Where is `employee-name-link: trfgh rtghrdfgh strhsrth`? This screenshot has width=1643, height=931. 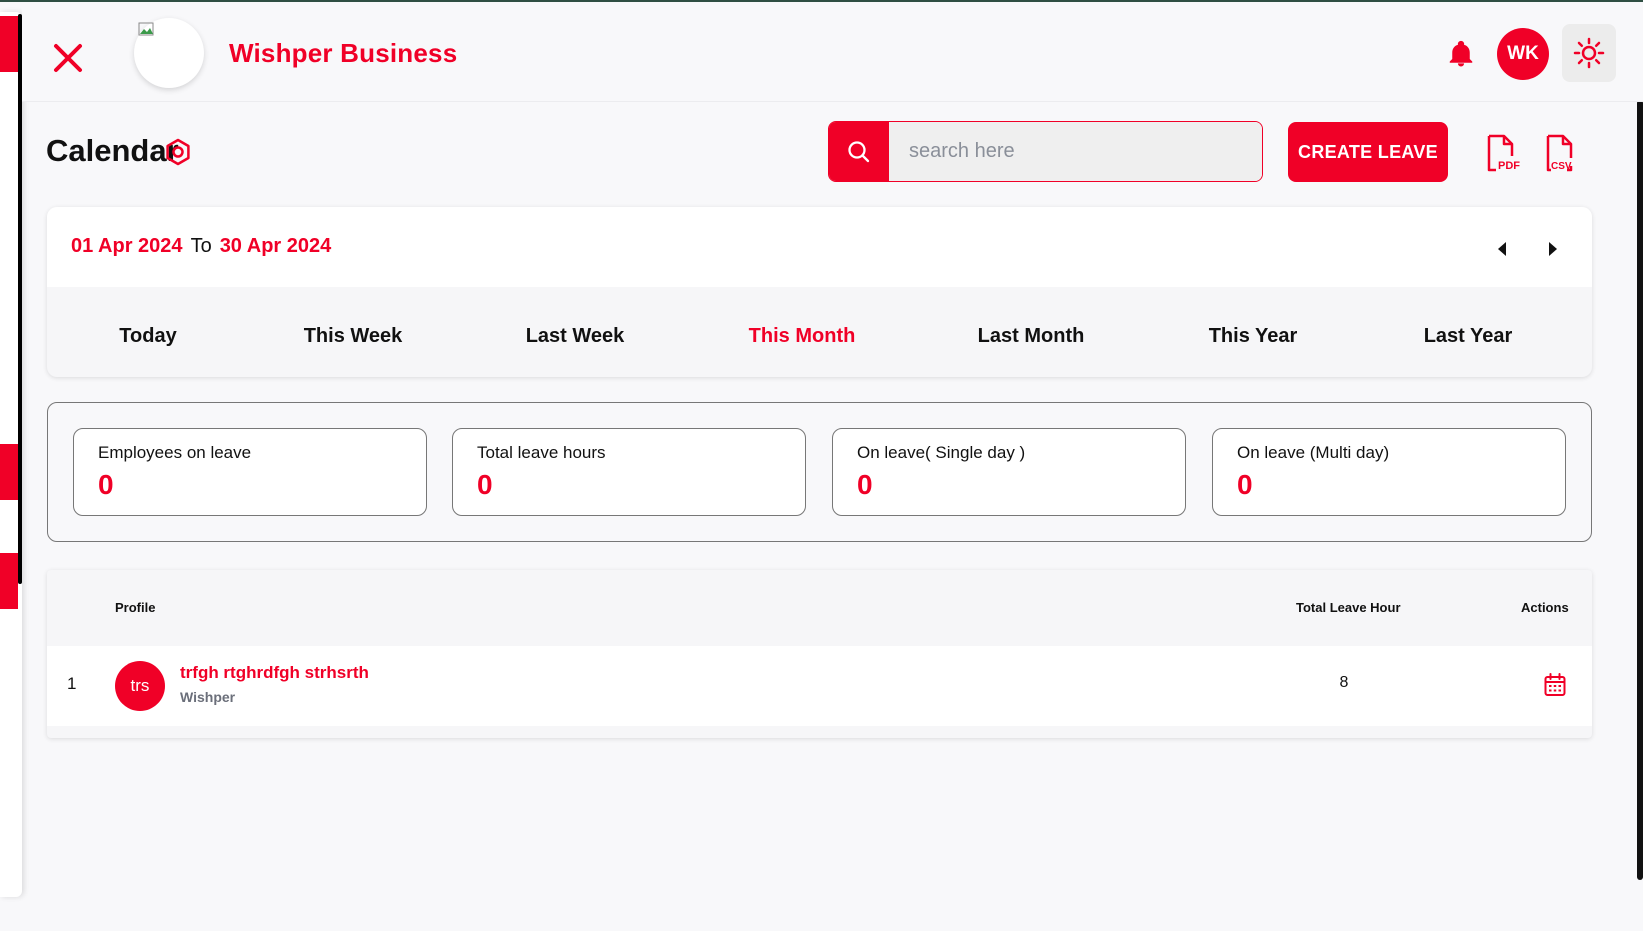 employee-name-link: trfgh rtghrdfgh strhsrth is located at coordinates (274, 673).